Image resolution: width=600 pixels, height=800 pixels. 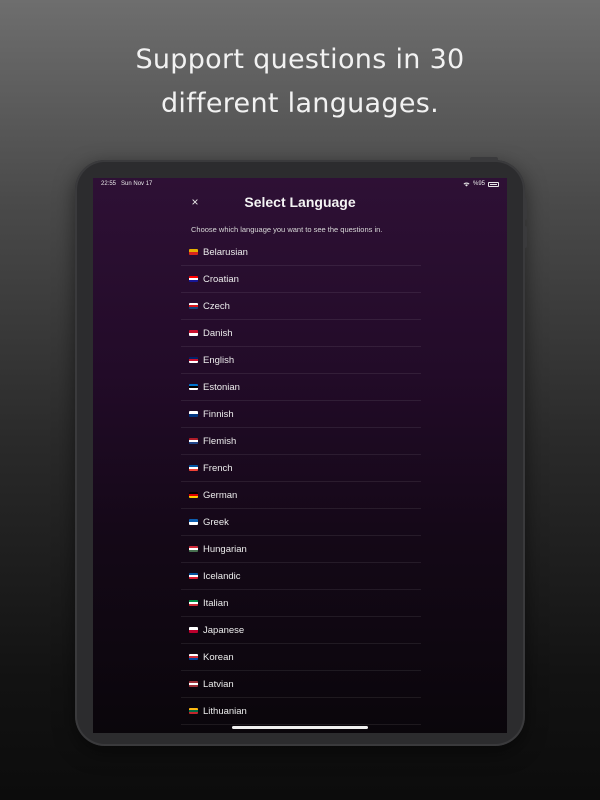 I want to click on language-name: Greek, so click(x=216, y=522).